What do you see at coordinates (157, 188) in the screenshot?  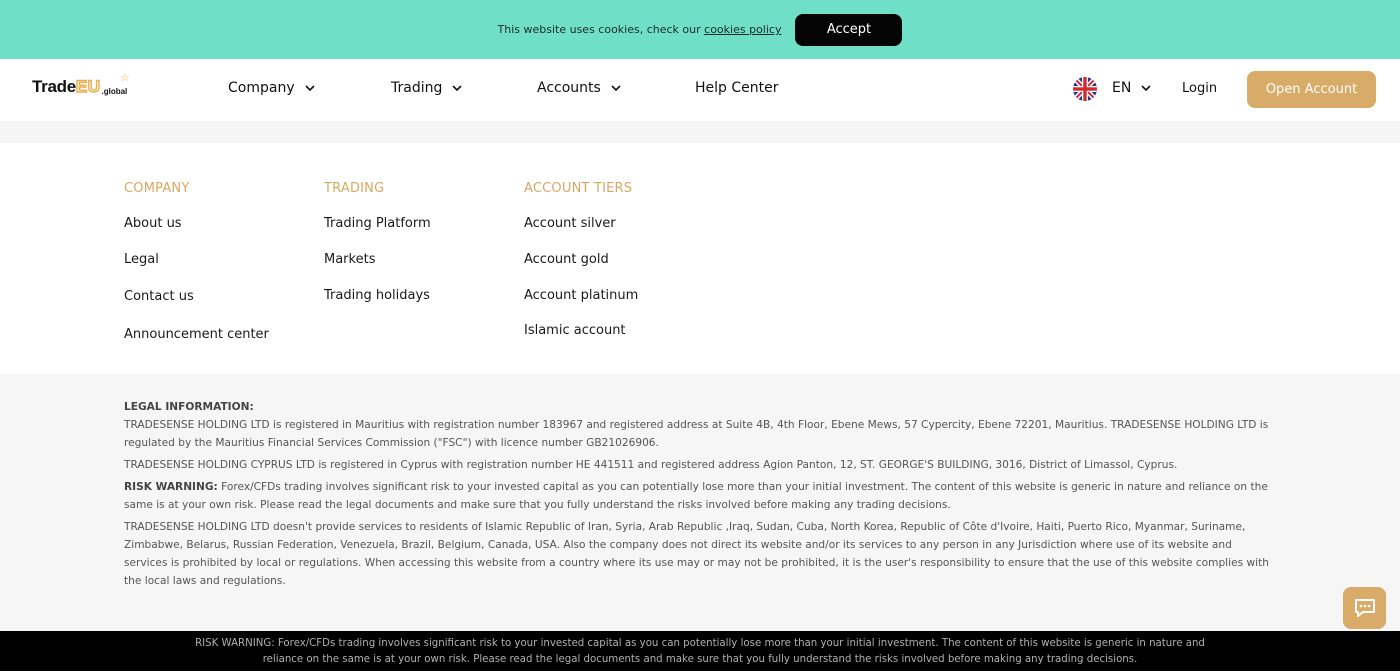 I see `footer-heading-company: COMPANY` at bounding box center [157, 188].